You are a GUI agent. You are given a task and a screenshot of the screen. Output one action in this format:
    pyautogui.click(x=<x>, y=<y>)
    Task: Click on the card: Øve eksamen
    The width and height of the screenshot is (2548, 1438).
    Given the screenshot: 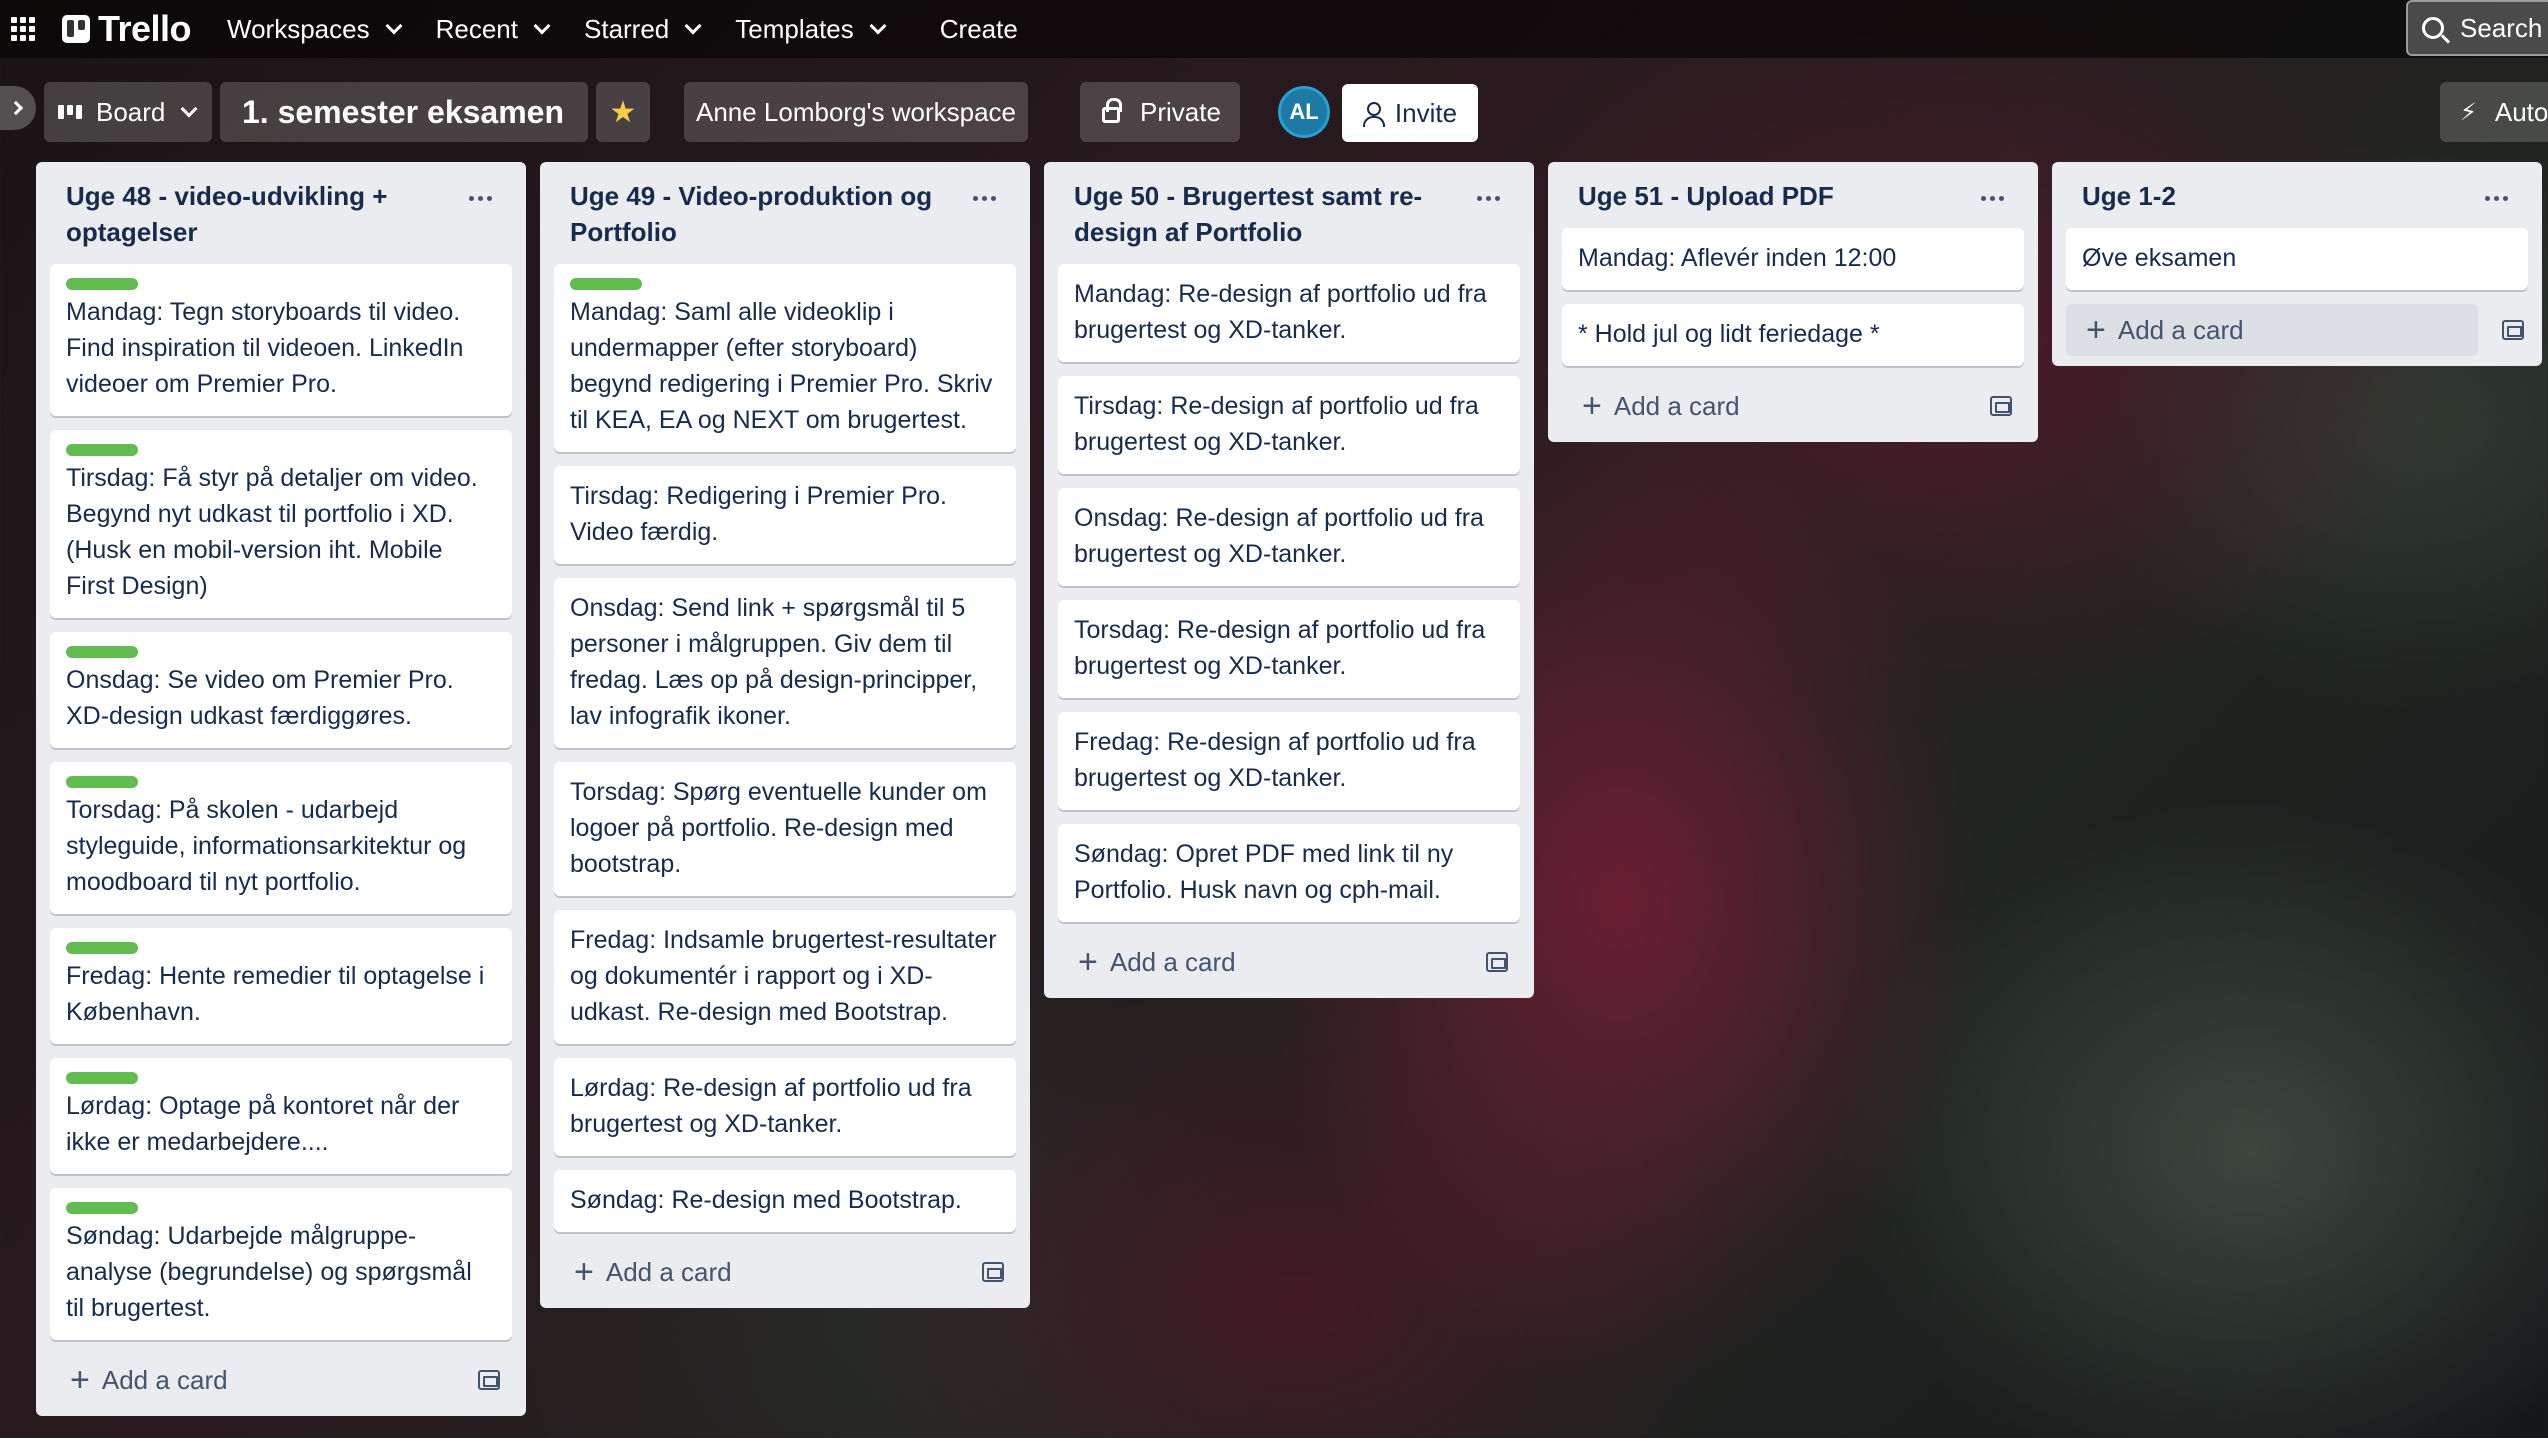 What is the action you would take?
    pyautogui.click(x=2297, y=259)
    